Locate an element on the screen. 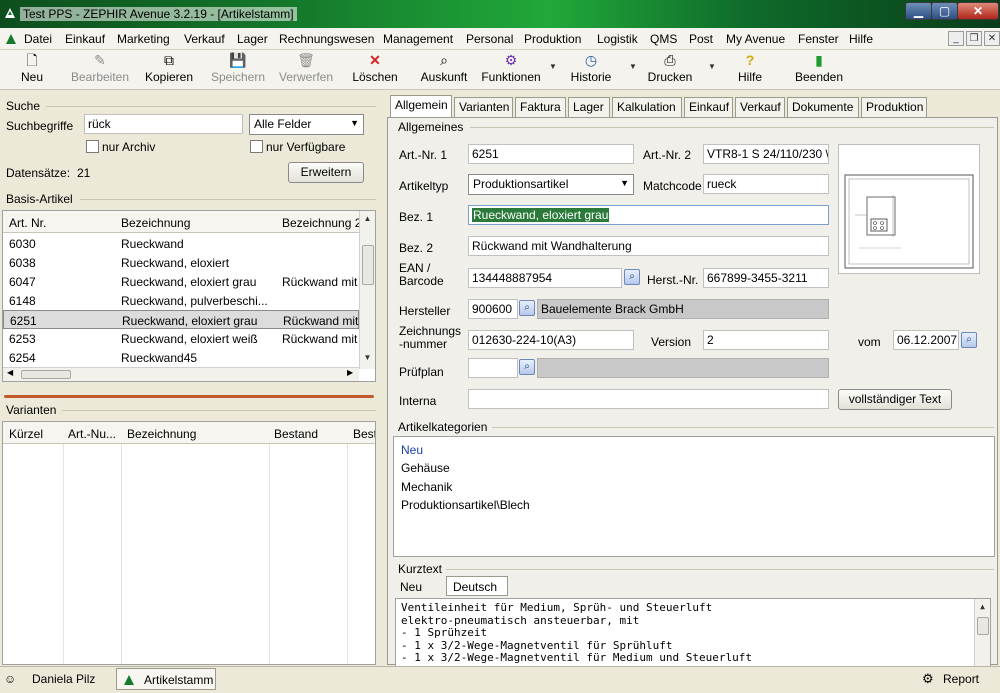 This screenshot has height=693, width=1000. test-plan-input is located at coordinates (493, 368).